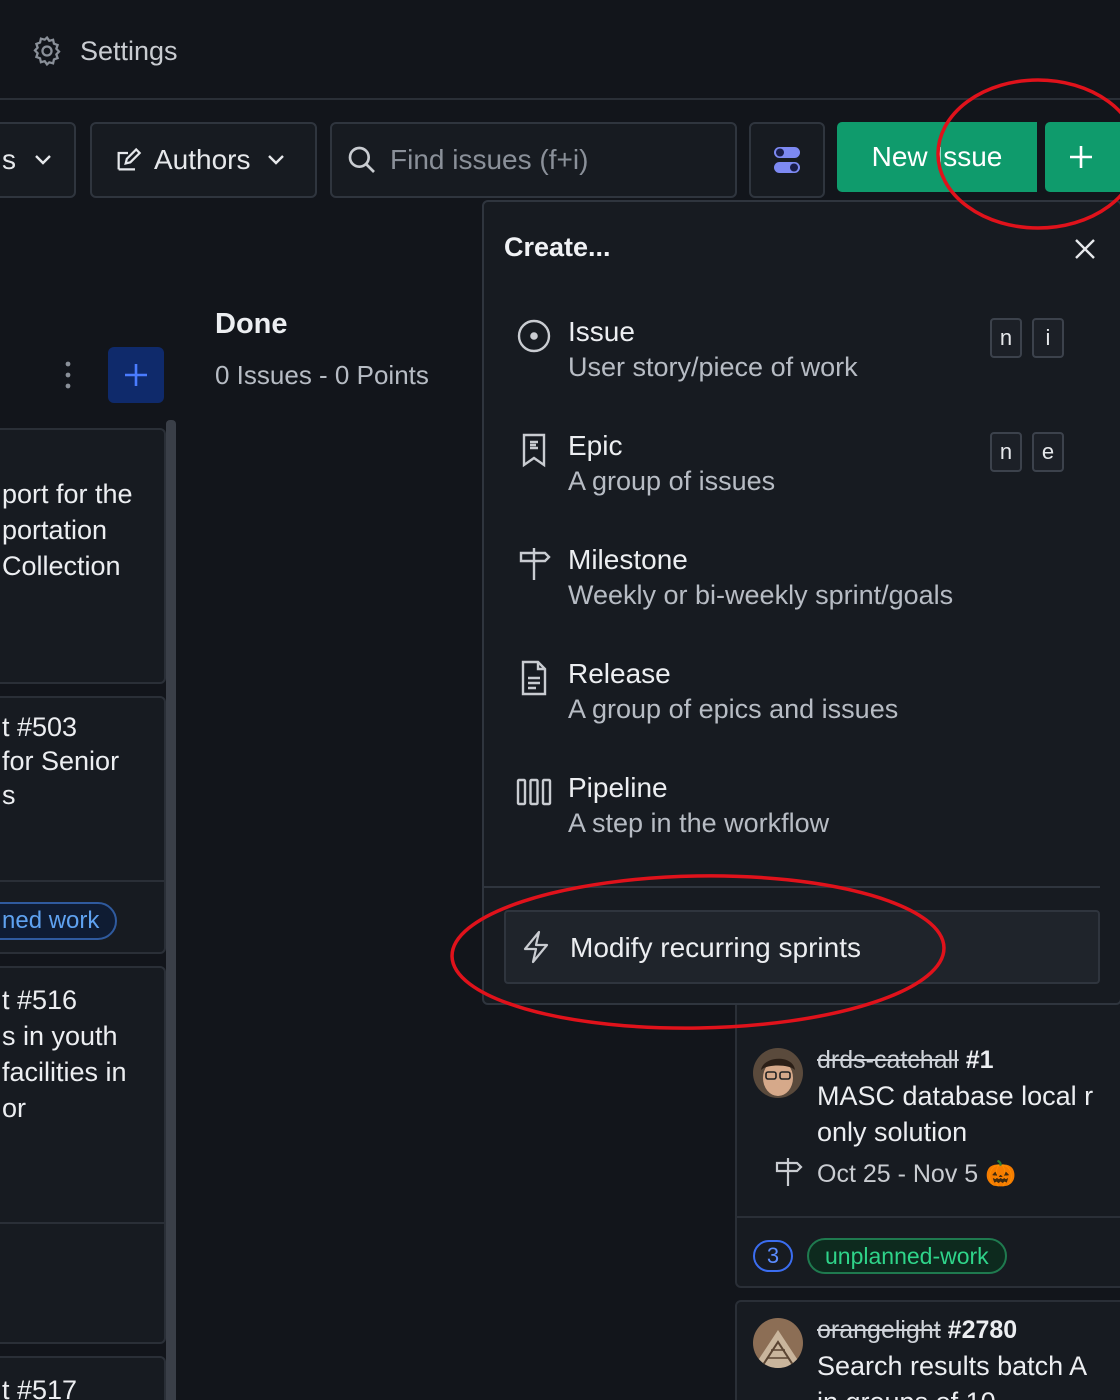 The image size is (1120, 1400). Describe the element at coordinates (979, 1060) in the screenshot. I see `issue-number: #1` at that location.